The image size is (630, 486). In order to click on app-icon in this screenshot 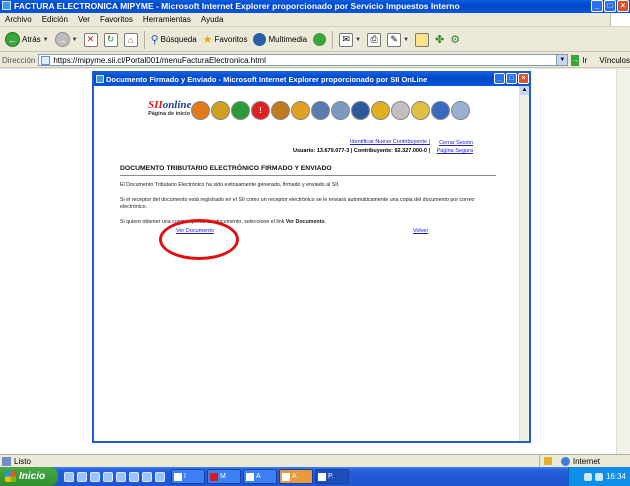, I will do `click(178, 476)`.